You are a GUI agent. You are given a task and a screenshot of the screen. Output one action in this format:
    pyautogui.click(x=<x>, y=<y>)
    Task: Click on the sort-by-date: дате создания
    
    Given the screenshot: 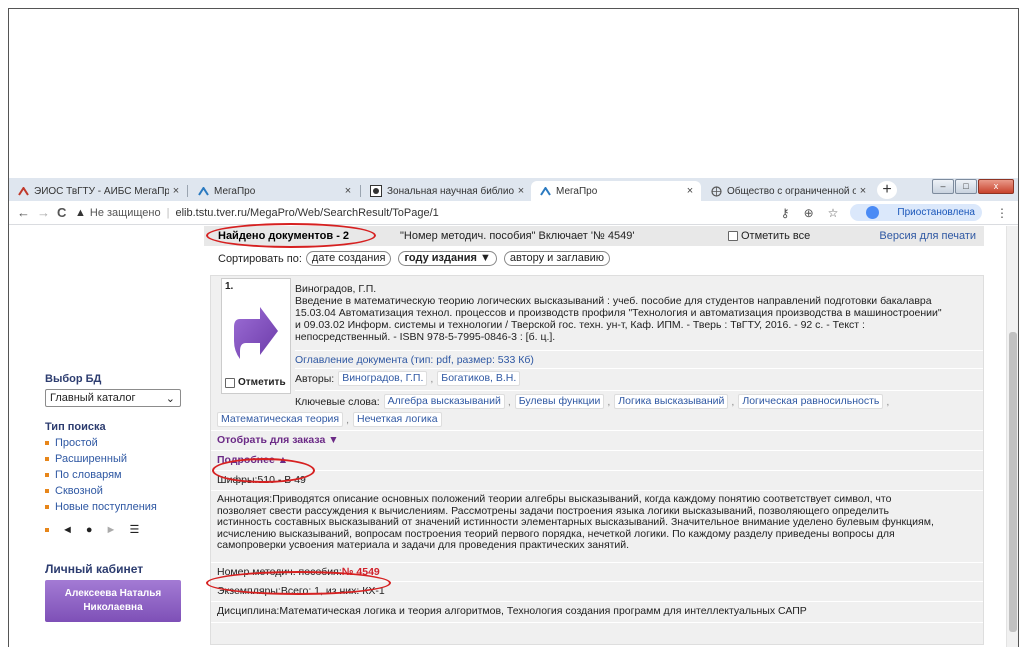 What is the action you would take?
    pyautogui.click(x=348, y=258)
    